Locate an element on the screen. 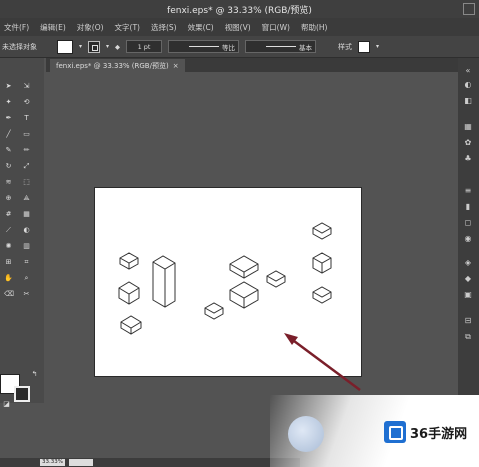 This screenshot has width=479, height=467. collapse-panels-icon: « is located at coordinates (468, 71).